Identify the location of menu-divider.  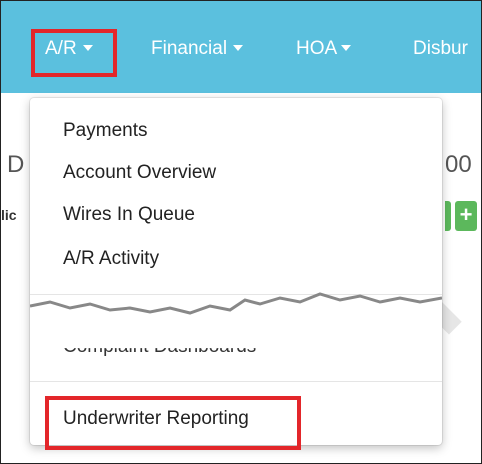
(236, 381).